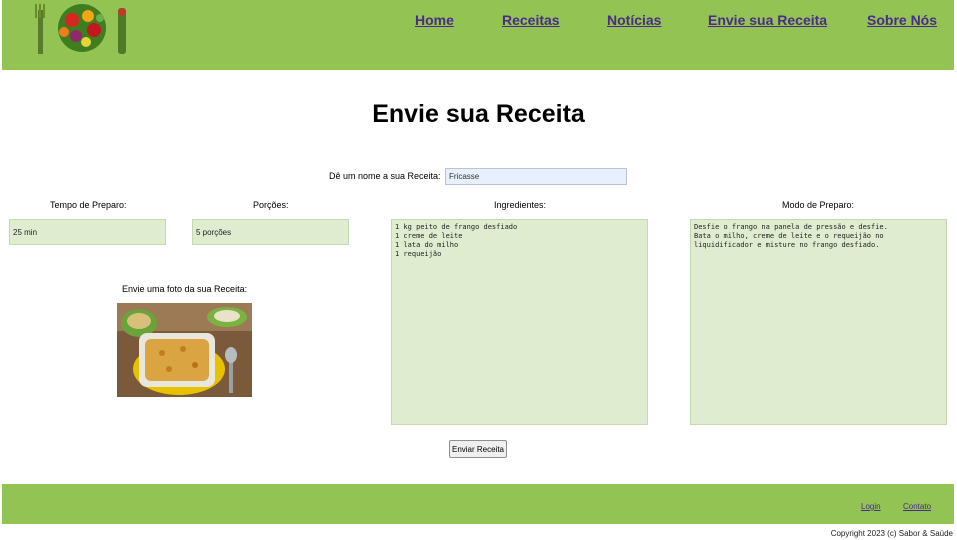 The image size is (957, 540). What do you see at coordinates (634, 20) in the screenshot?
I see `nav-news-link: Notícias` at bounding box center [634, 20].